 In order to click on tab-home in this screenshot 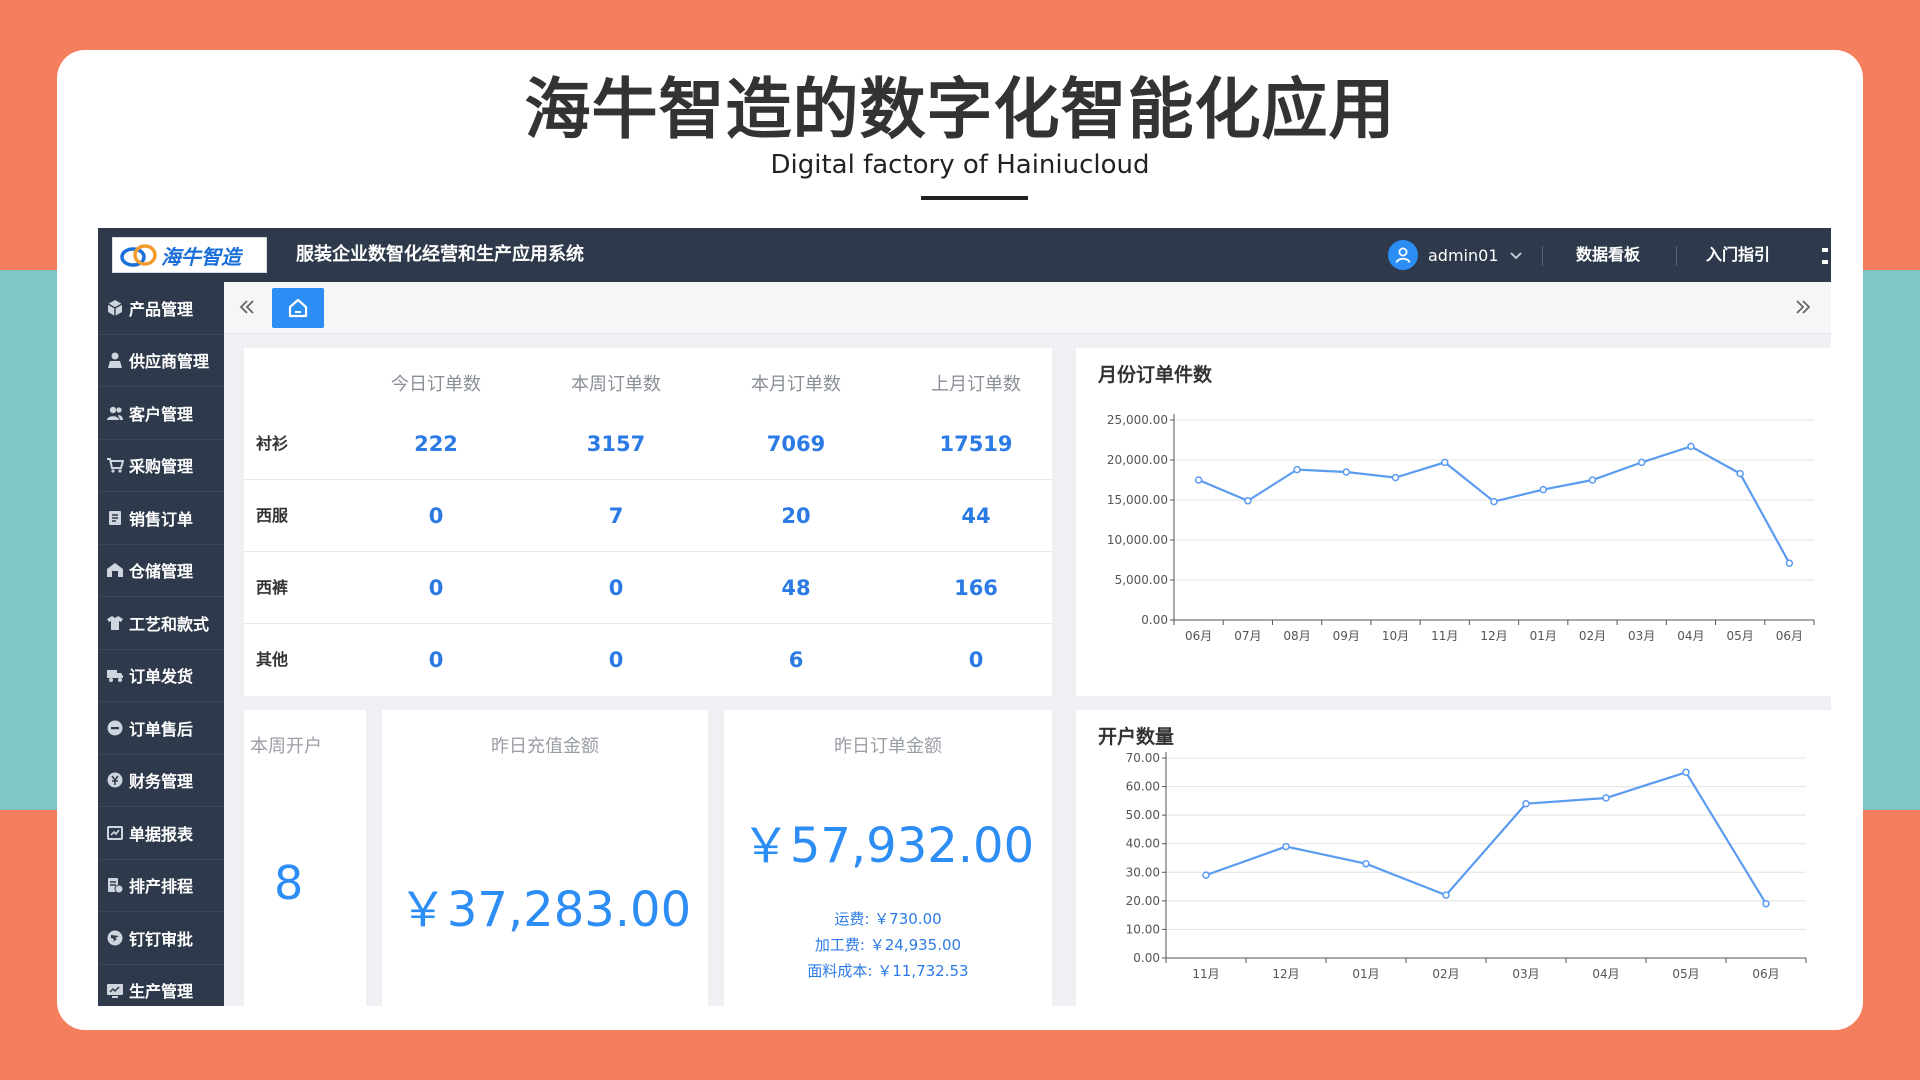, I will do `click(298, 308)`.